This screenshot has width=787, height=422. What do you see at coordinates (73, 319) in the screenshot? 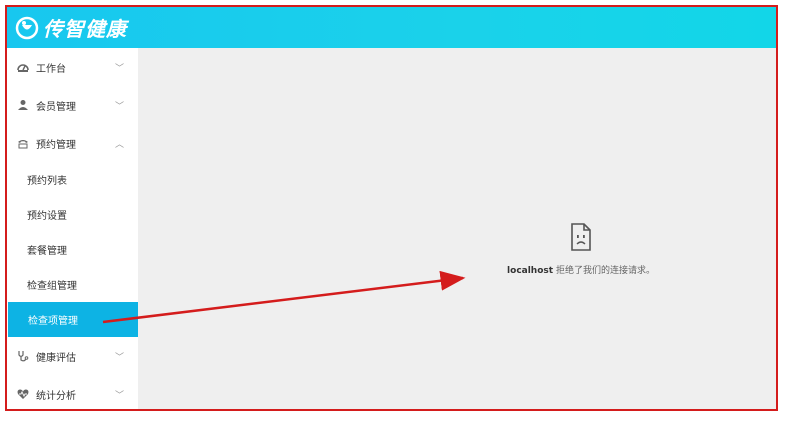
I see `sidebar-subitem-checkitem-management: 检查项管理` at bounding box center [73, 319].